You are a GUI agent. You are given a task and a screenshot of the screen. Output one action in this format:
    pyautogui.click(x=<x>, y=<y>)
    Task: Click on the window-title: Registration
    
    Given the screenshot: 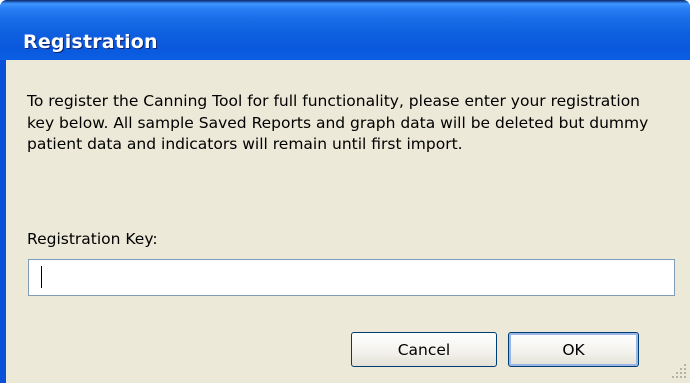 What is the action you would take?
    pyautogui.click(x=90, y=42)
    